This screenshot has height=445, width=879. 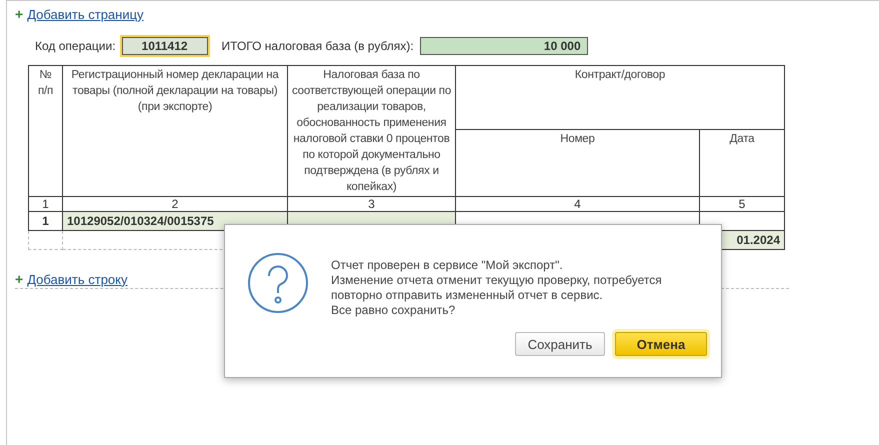 What do you see at coordinates (165, 46) in the screenshot?
I see `operation-code-field: 1011412` at bounding box center [165, 46].